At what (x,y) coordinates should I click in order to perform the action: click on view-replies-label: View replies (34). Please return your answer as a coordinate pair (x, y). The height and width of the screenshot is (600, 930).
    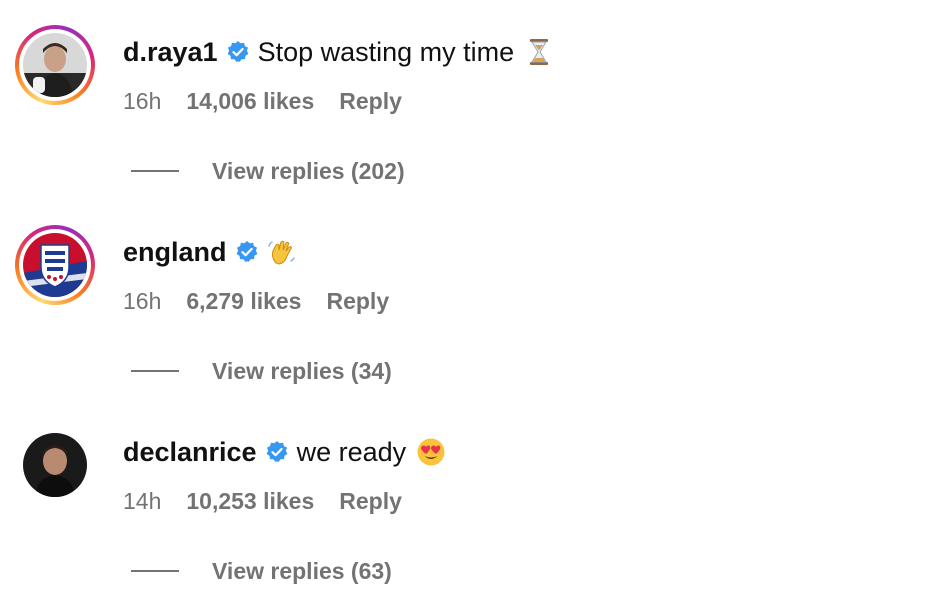
    Looking at the image, I should click on (302, 370).